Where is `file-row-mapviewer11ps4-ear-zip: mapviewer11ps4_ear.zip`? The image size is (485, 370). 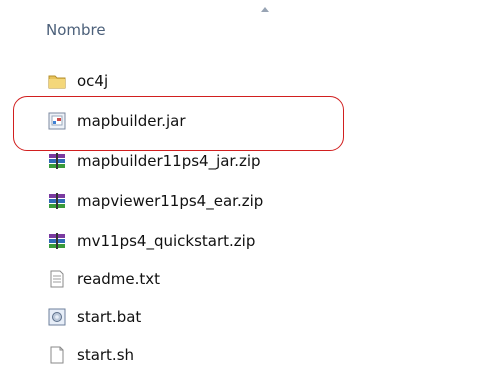 file-row-mapviewer11ps4-ear-zip: mapviewer11ps4_ear.zip is located at coordinates (190, 201).